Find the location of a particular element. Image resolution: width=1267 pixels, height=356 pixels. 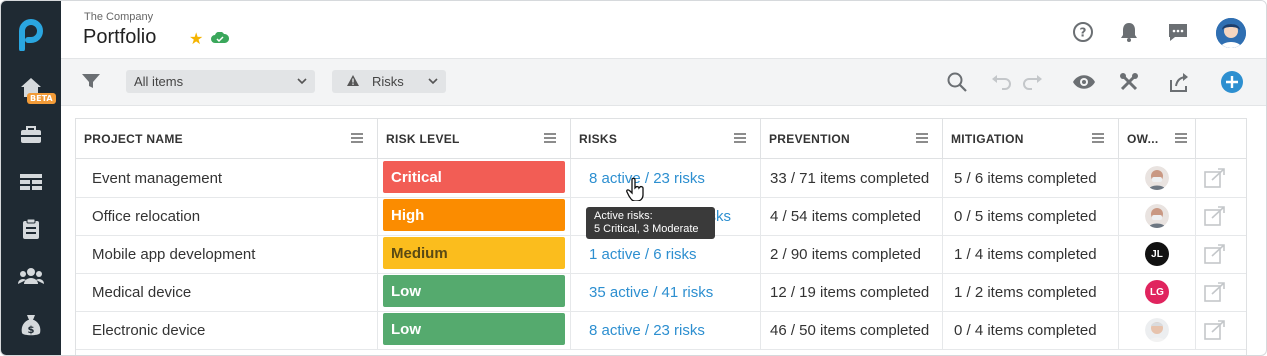

column-header-risk-level: RISK LEVEL is located at coordinates (474, 139).